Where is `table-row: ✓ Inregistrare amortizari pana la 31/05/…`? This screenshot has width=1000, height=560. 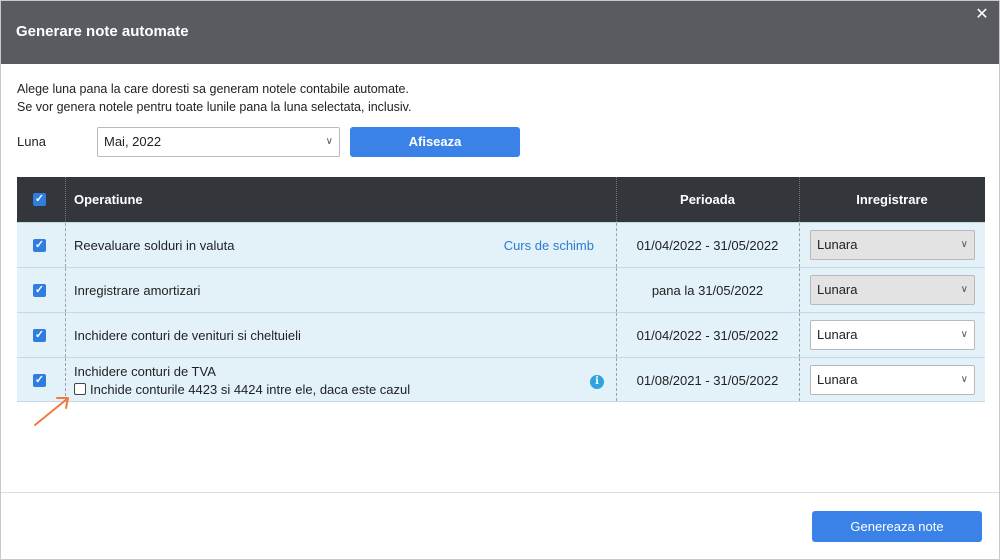 table-row: ✓ Inregistrare amortizari pana la 31/05/… is located at coordinates (501, 289).